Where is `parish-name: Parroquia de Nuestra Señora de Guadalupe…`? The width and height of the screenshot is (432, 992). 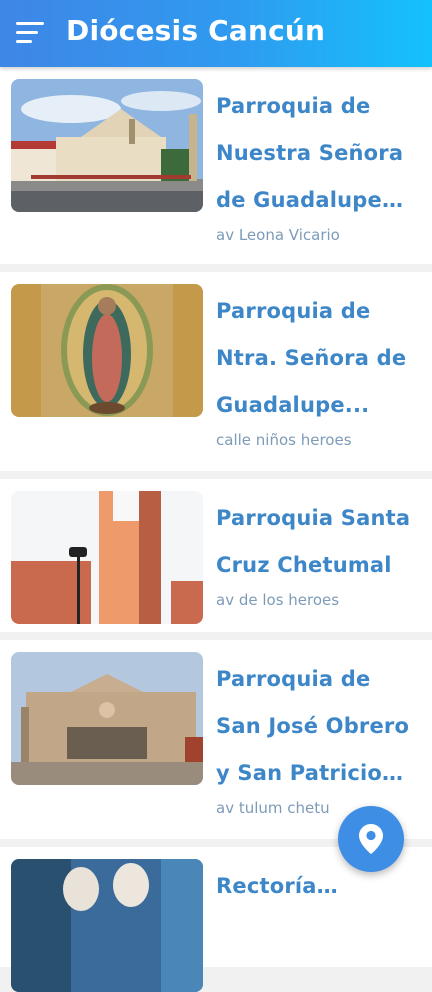
parish-name: Parroquia de Nuestra Señora de Guadalupe… is located at coordinates (310, 153).